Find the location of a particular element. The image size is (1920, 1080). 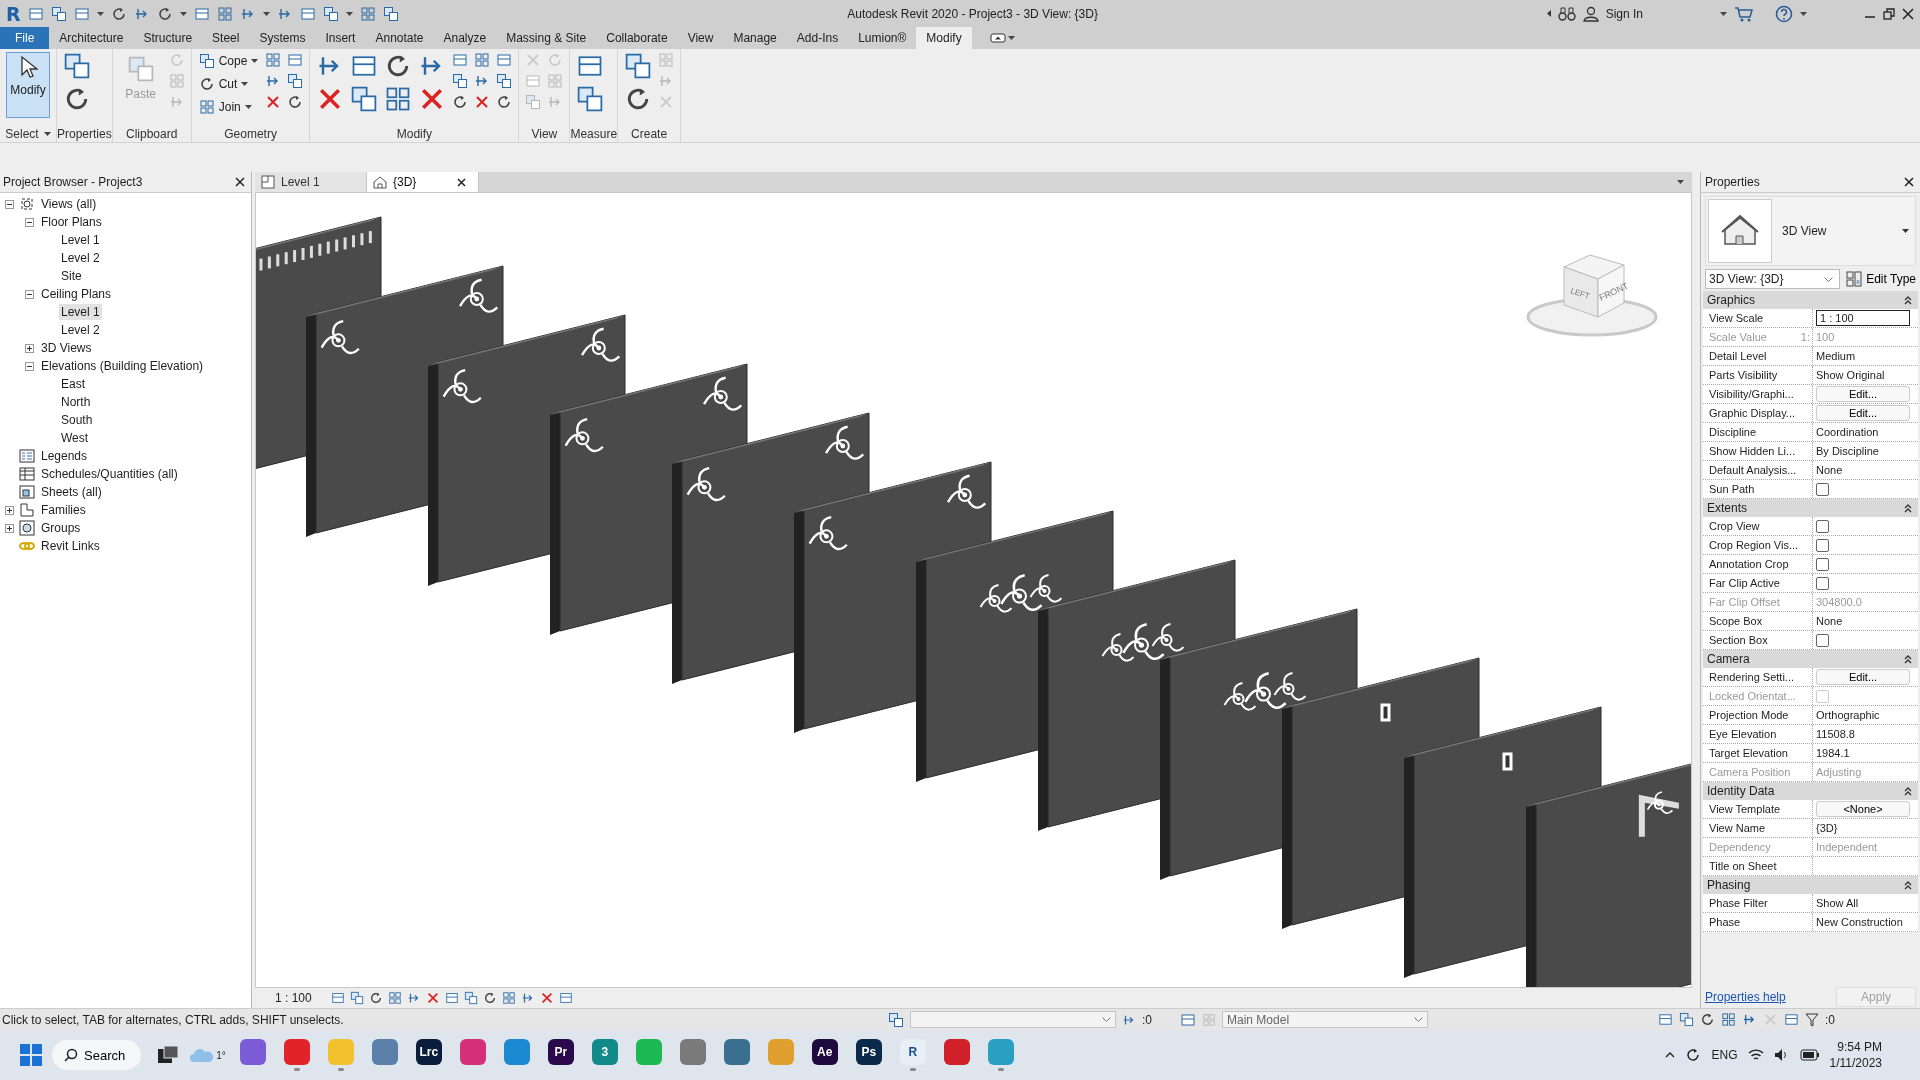

section-header: Identity Data is located at coordinates (1810, 791).